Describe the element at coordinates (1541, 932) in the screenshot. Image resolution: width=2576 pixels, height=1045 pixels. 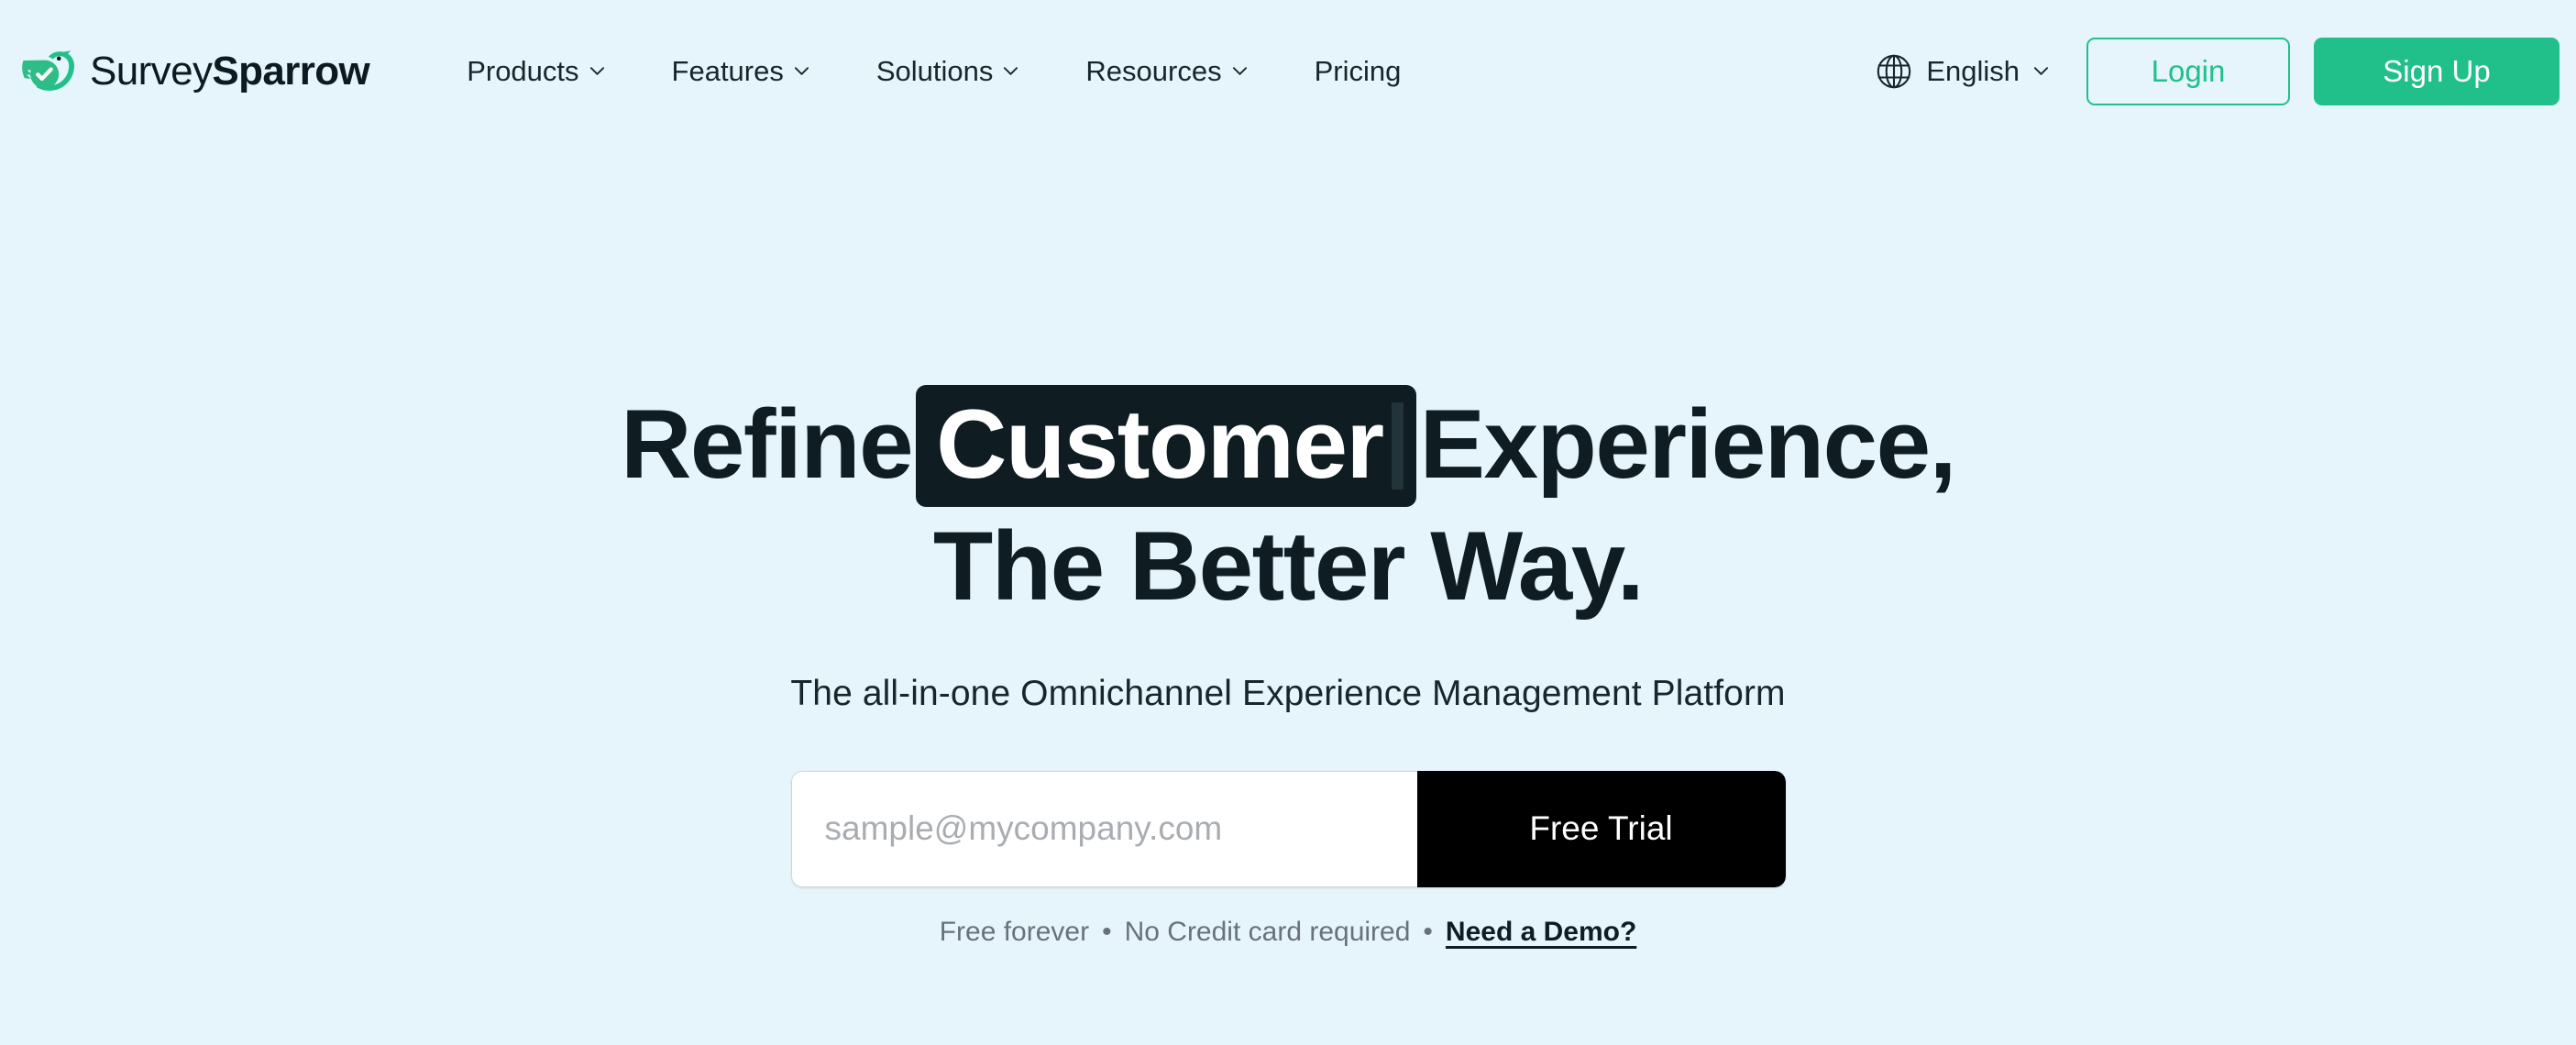
I see `need-a-demo-link: Need a Demo?` at that location.